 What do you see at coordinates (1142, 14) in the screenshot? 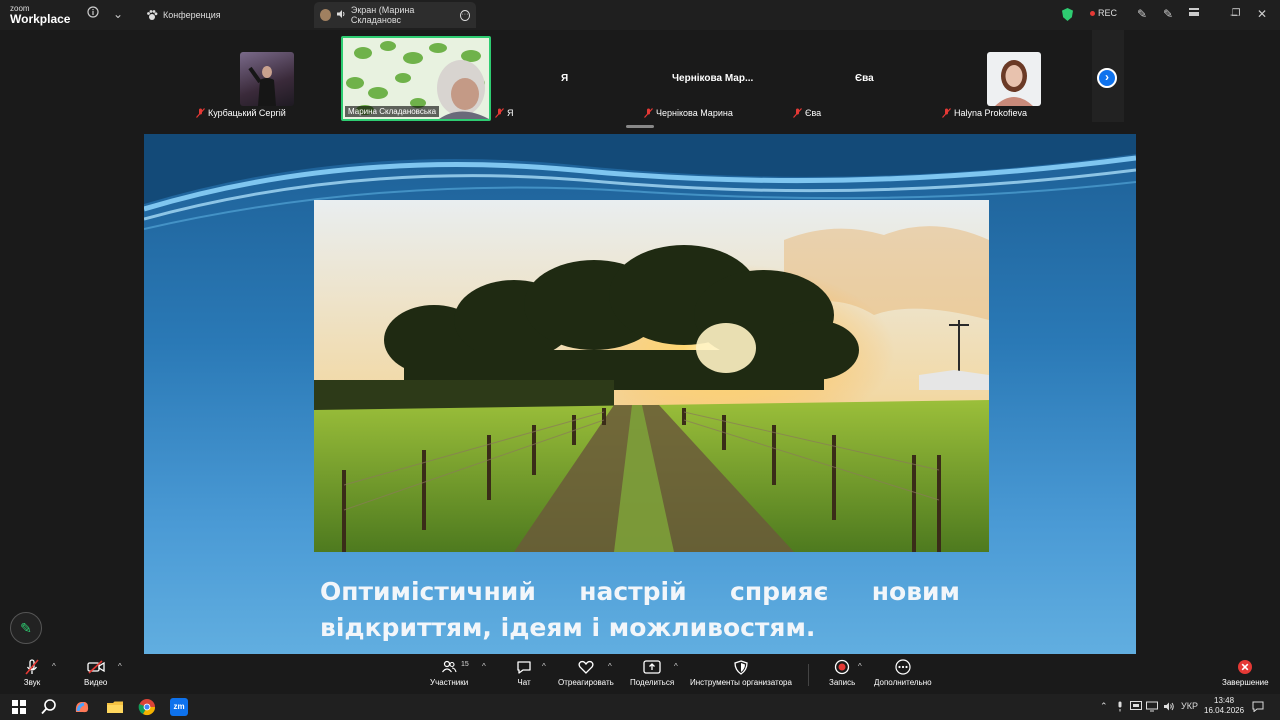
I see `annotate-pen-icon: ✎` at bounding box center [1142, 14].